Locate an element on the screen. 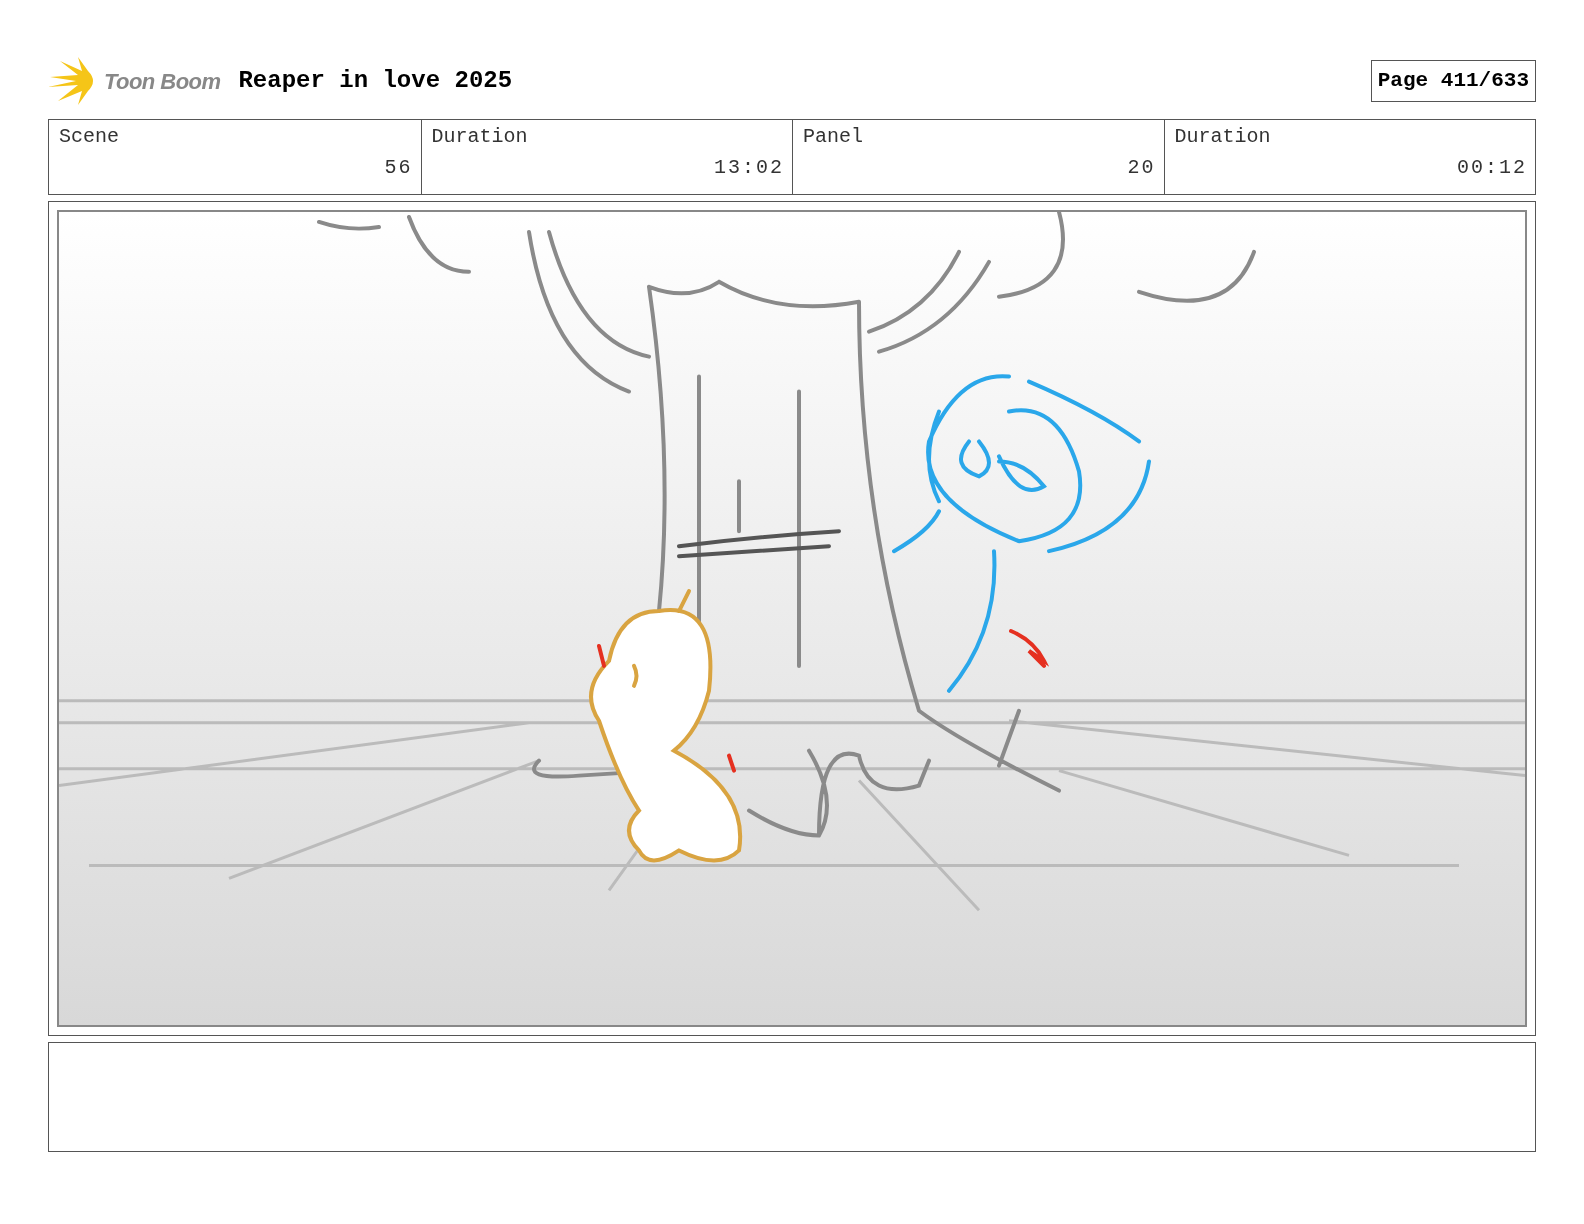  field-value: 20 is located at coordinates (1141, 167).